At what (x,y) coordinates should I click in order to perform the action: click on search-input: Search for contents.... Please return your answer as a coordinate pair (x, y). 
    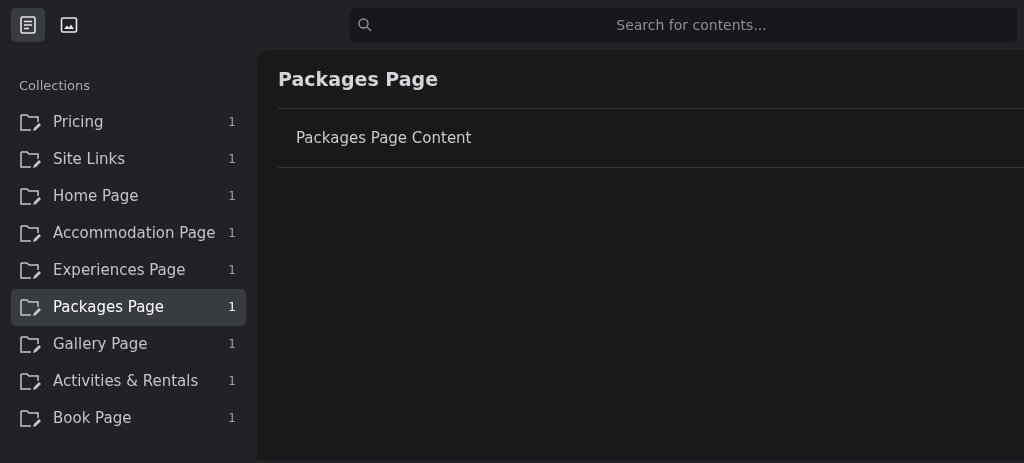
    Looking at the image, I should click on (691, 25).